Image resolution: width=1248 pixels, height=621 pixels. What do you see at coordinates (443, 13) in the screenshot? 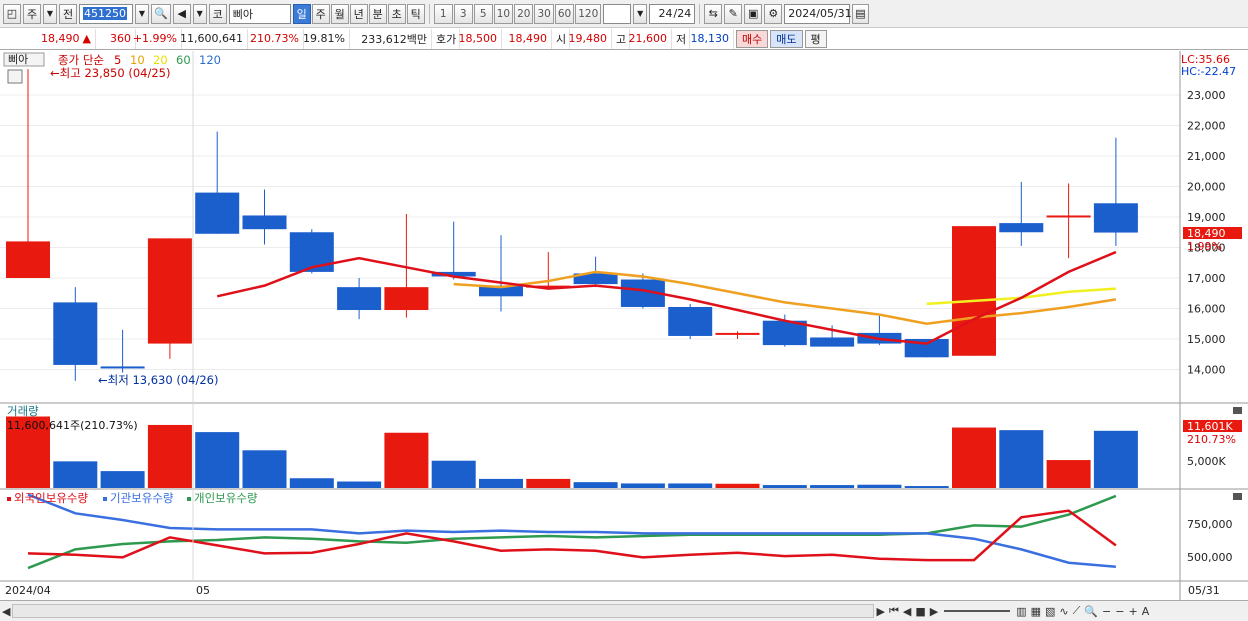
I see `number-button: 1` at bounding box center [443, 13].